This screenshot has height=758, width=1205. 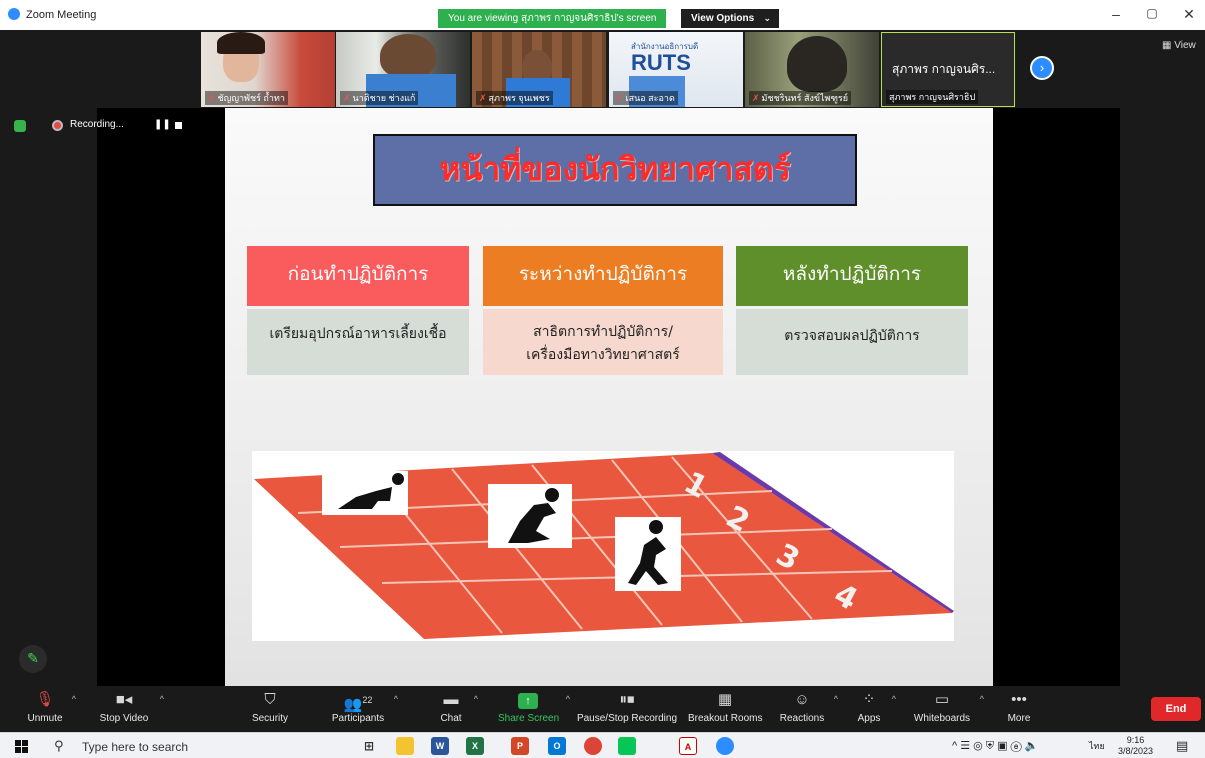 What do you see at coordinates (14, 14) in the screenshot?
I see `zoom-logo-icon` at bounding box center [14, 14].